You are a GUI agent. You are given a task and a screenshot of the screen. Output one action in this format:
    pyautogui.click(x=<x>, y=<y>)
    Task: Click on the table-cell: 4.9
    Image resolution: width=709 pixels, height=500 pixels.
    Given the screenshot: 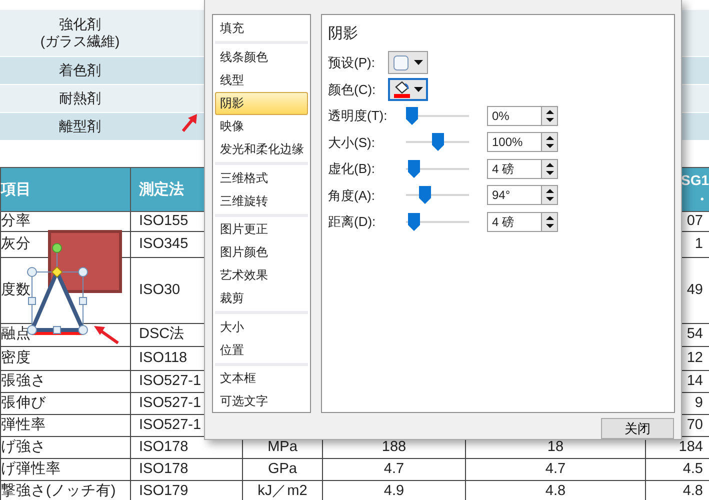 What is the action you would take?
    pyautogui.click(x=394, y=491)
    